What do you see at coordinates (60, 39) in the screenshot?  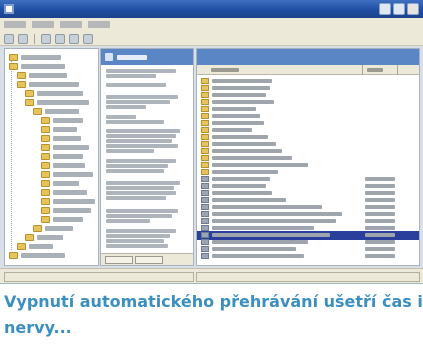 I see `show-hide-tree-button` at bounding box center [60, 39].